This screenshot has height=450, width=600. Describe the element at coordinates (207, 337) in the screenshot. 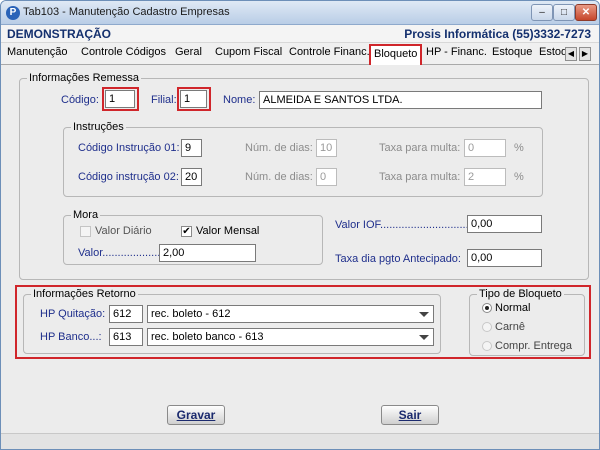

I see `hp-banco-selected: rec. boleto banco - 613` at that location.